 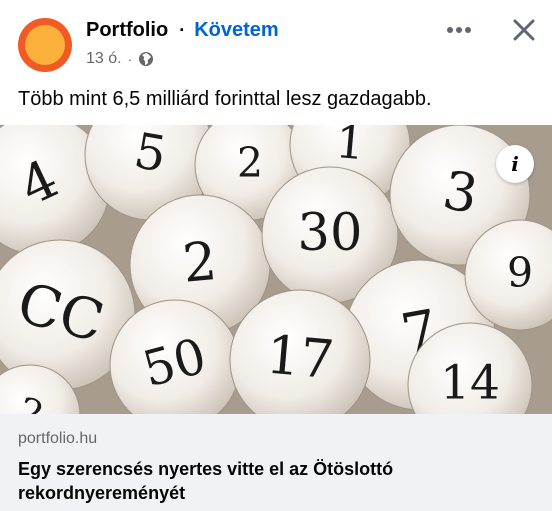 What do you see at coordinates (127, 30) in the screenshot?
I see `page-name: Portfolio` at bounding box center [127, 30].